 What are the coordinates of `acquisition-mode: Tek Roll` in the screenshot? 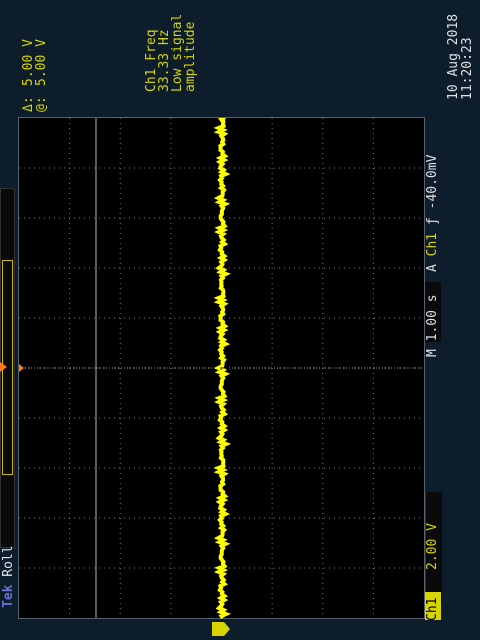 It's located at (8, 576).